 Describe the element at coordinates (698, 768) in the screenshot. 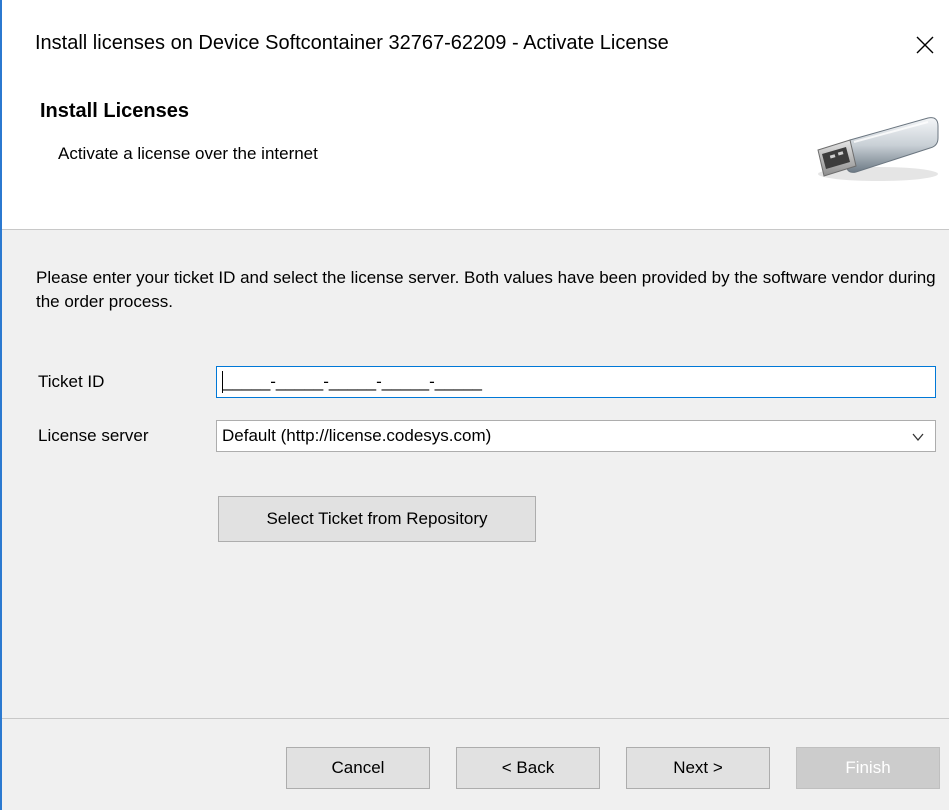

I see `next-button: Next >` at that location.